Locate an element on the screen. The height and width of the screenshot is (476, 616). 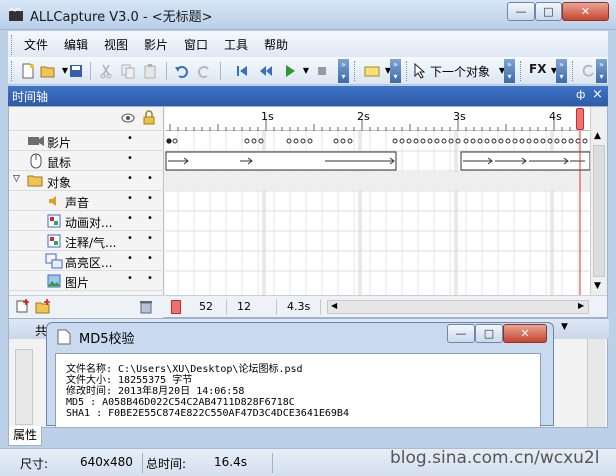
refresh-icon is located at coordinates (588, 71).